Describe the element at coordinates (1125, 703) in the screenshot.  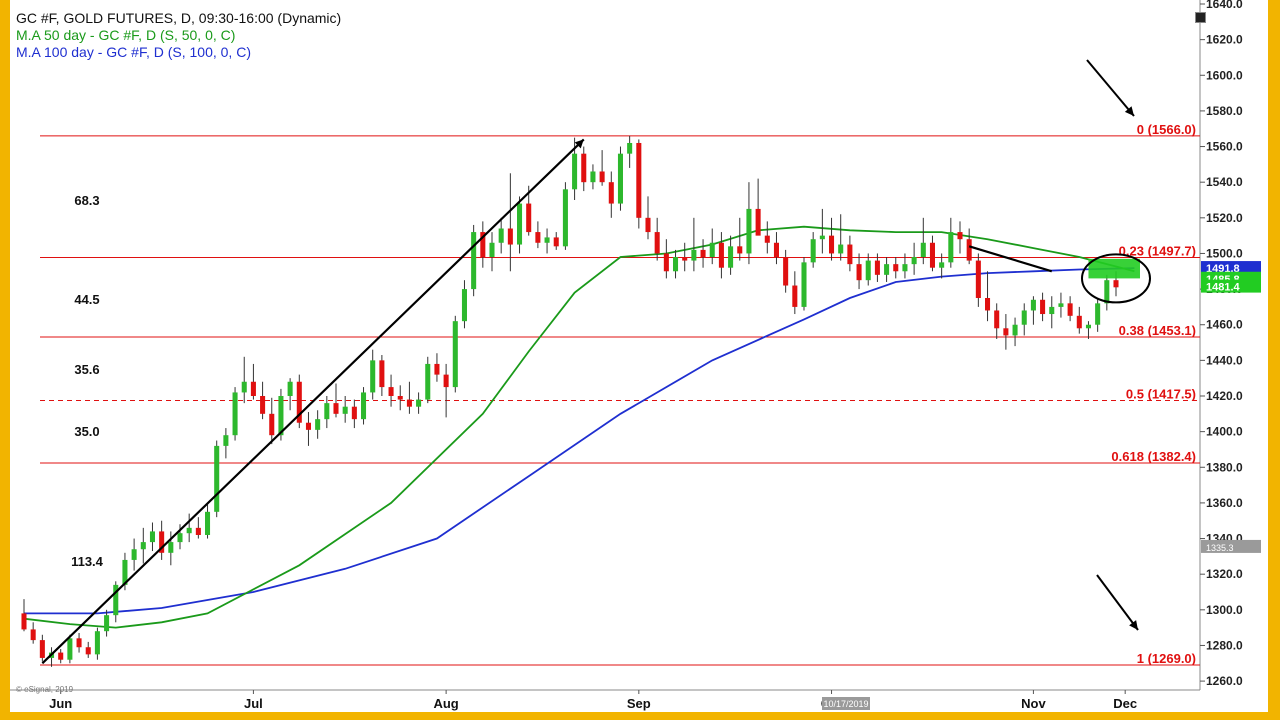
I see `month-label: Dec` at that location.